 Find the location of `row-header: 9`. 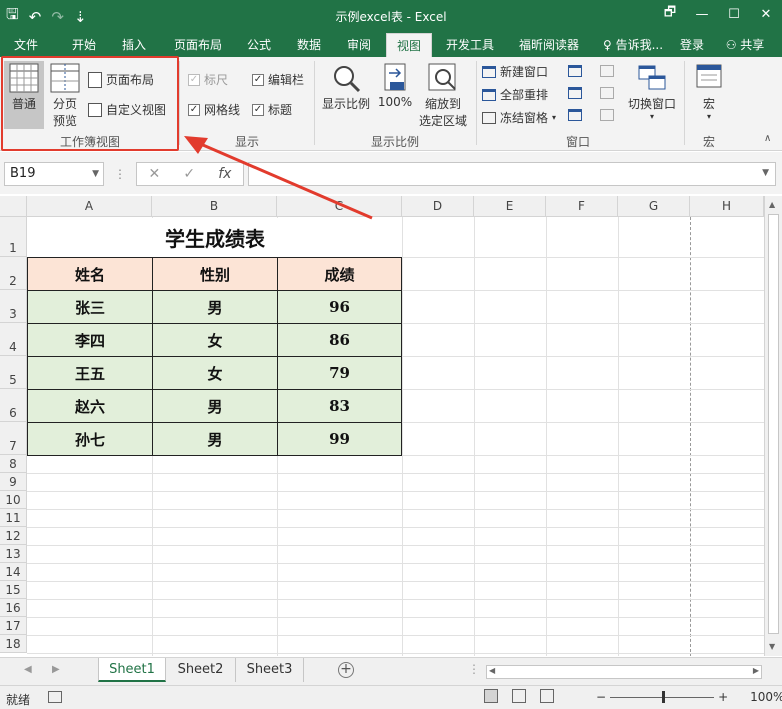

row-header: 9 is located at coordinates (13, 482).